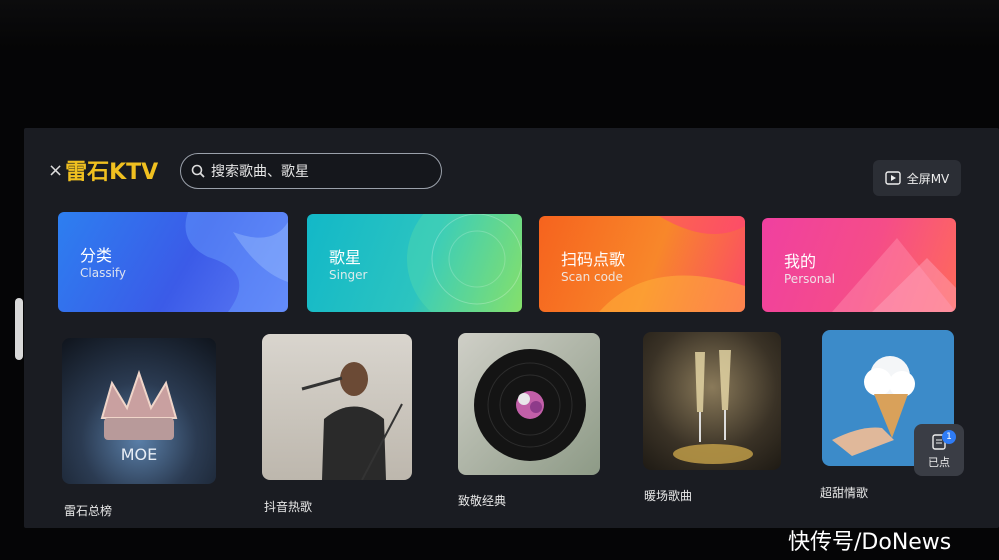  What do you see at coordinates (668, 496) in the screenshot?
I see `playlist-label: 暖场歌曲` at bounding box center [668, 496].